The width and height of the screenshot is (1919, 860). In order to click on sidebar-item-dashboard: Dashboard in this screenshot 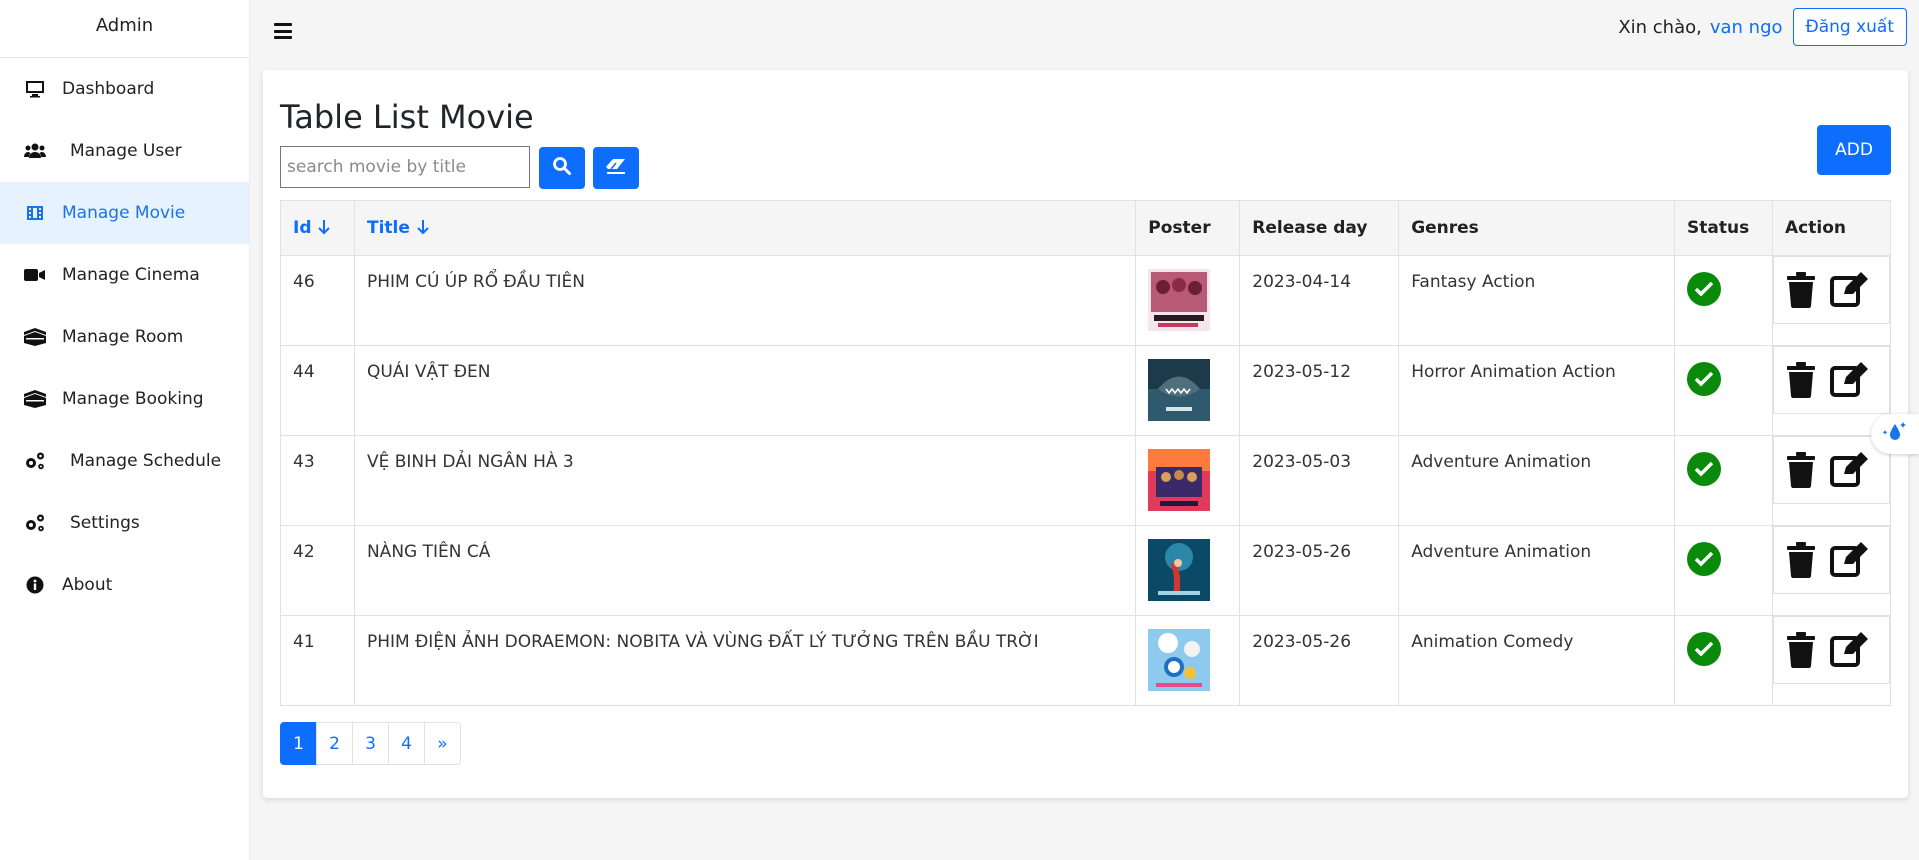, I will do `click(124, 89)`.